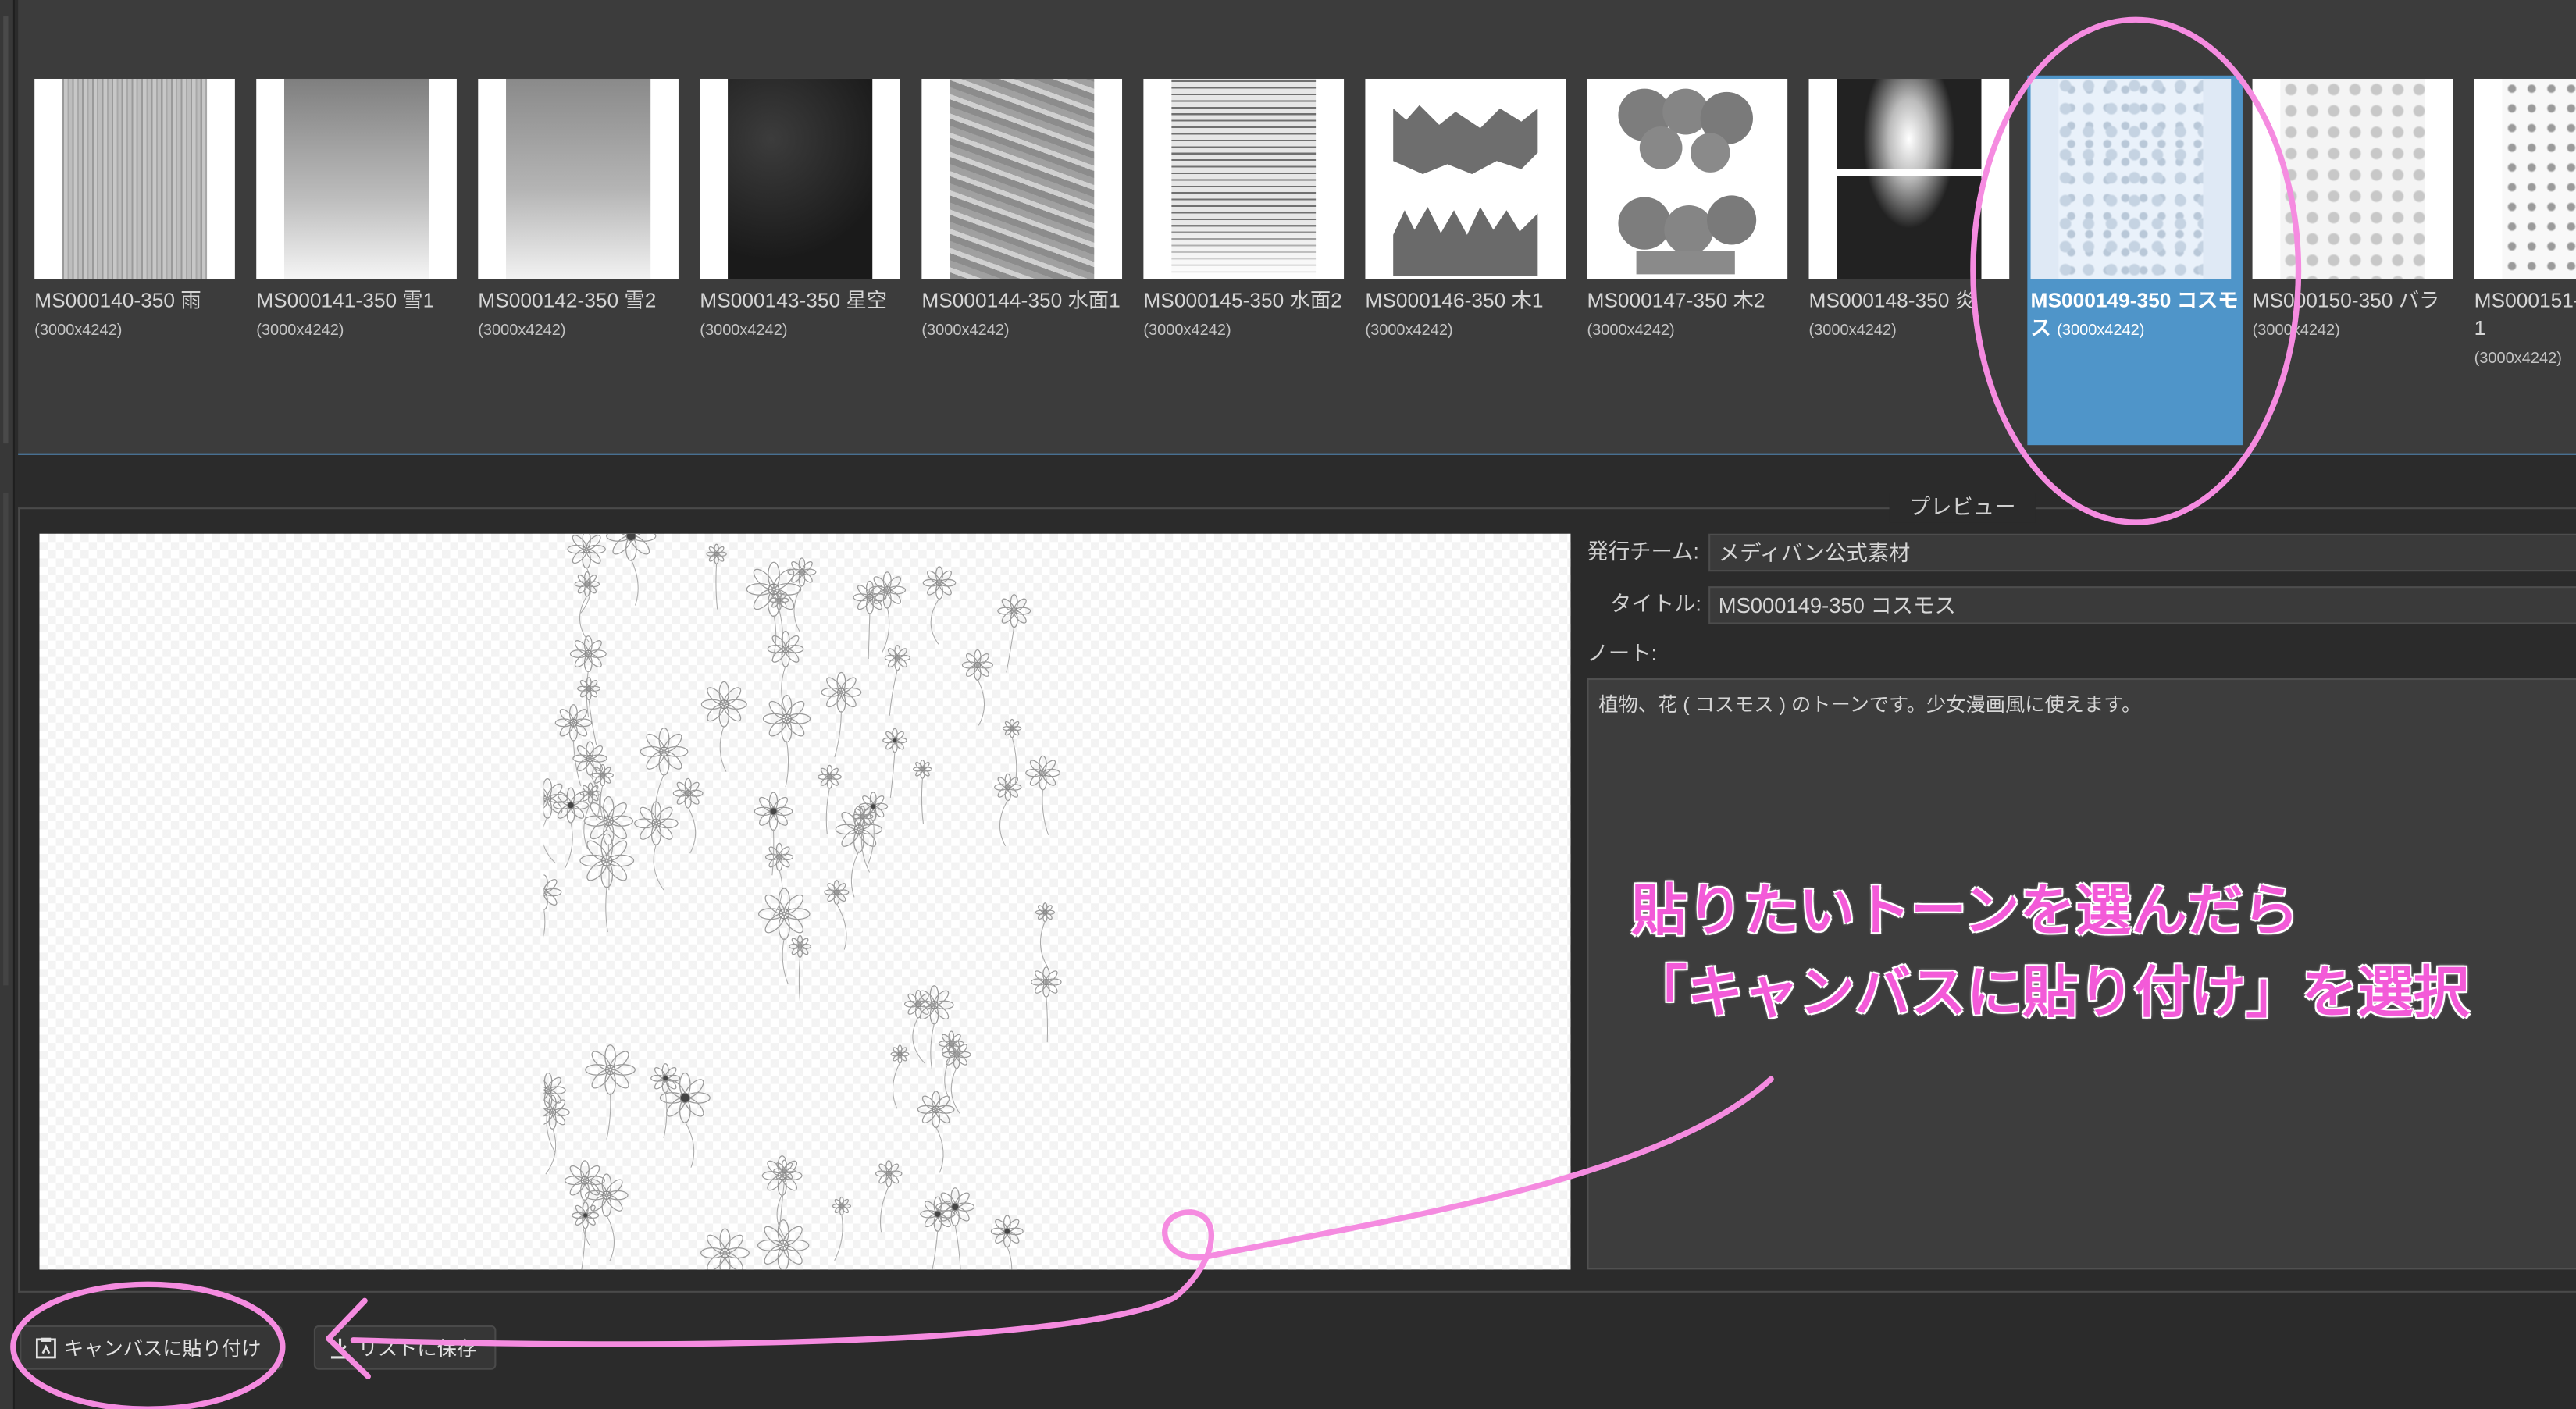  Describe the element at coordinates (1643, 551) in the screenshot. I see `team-label: 発行チーム:` at that location.